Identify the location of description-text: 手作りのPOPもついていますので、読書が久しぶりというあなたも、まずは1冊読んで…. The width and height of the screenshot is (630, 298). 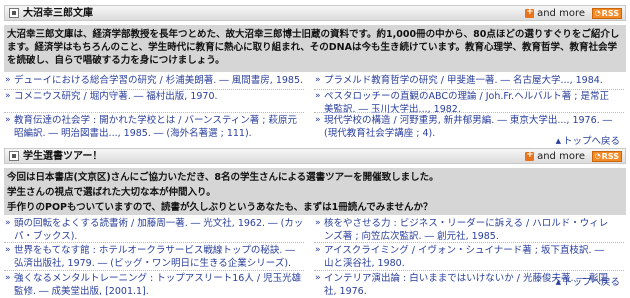
(220, 207).